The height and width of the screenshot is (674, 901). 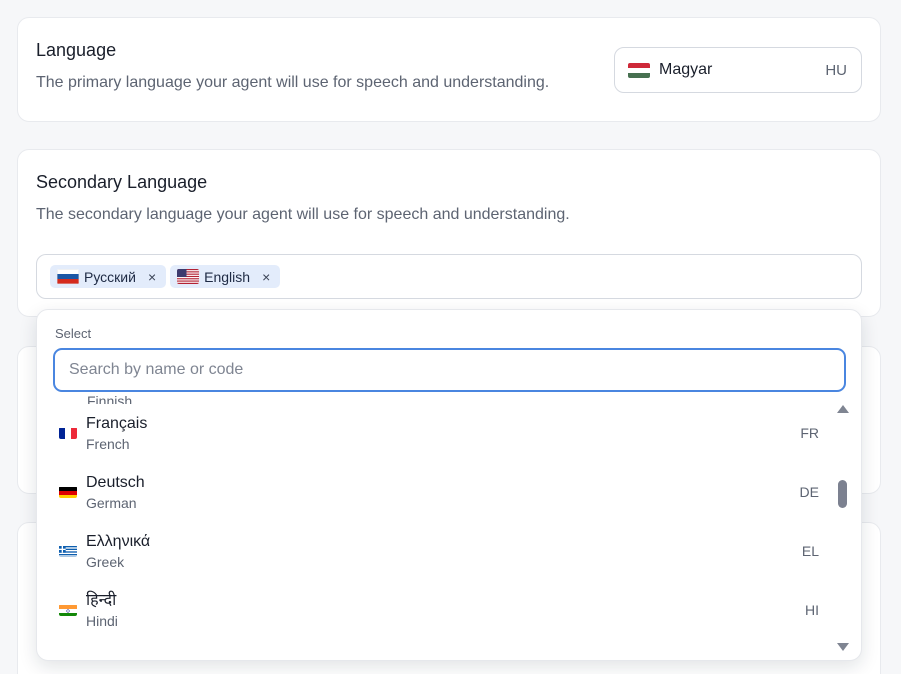 I want to click on india-flag-icon, so click(x=68, y=610).